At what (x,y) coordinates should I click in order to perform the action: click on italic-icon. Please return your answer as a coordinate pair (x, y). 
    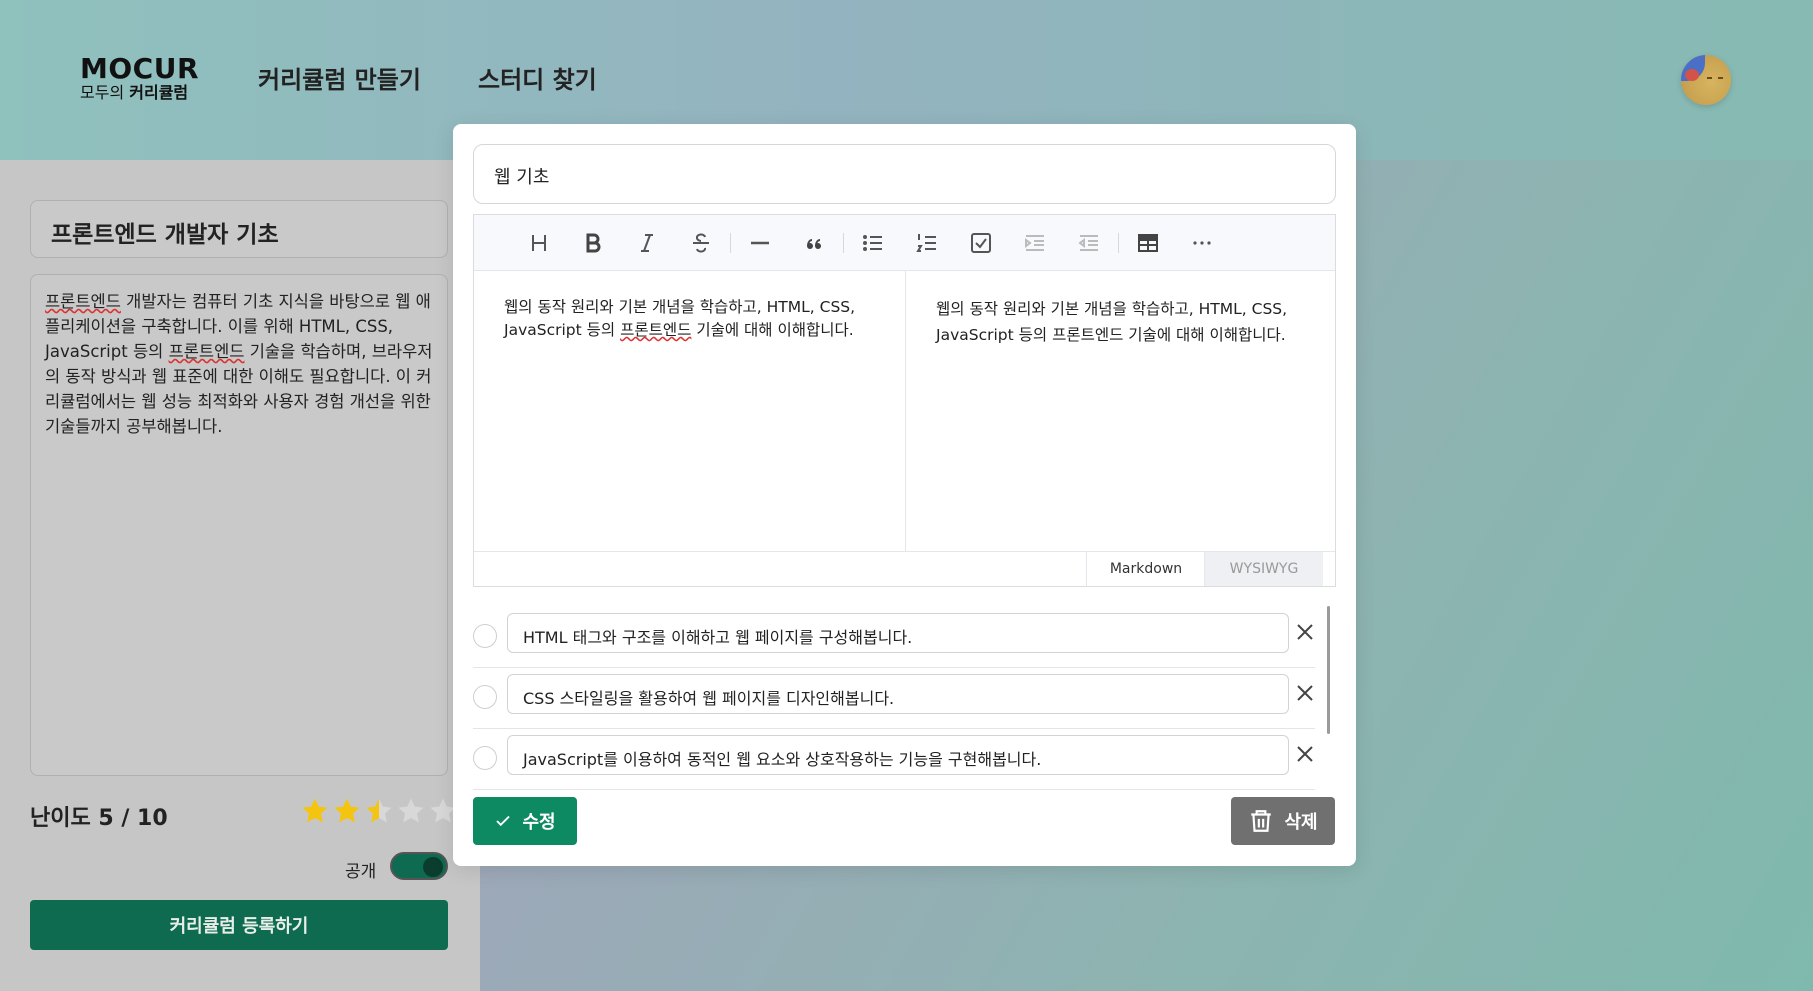
    Looking at the image, I should click on (647, 243).